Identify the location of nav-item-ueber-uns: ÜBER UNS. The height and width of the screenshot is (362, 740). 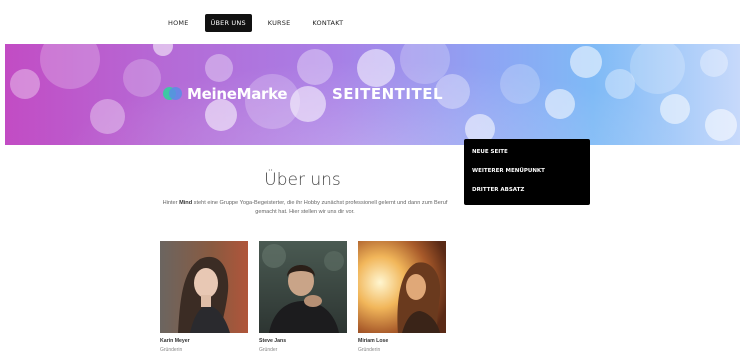
(228, 23).